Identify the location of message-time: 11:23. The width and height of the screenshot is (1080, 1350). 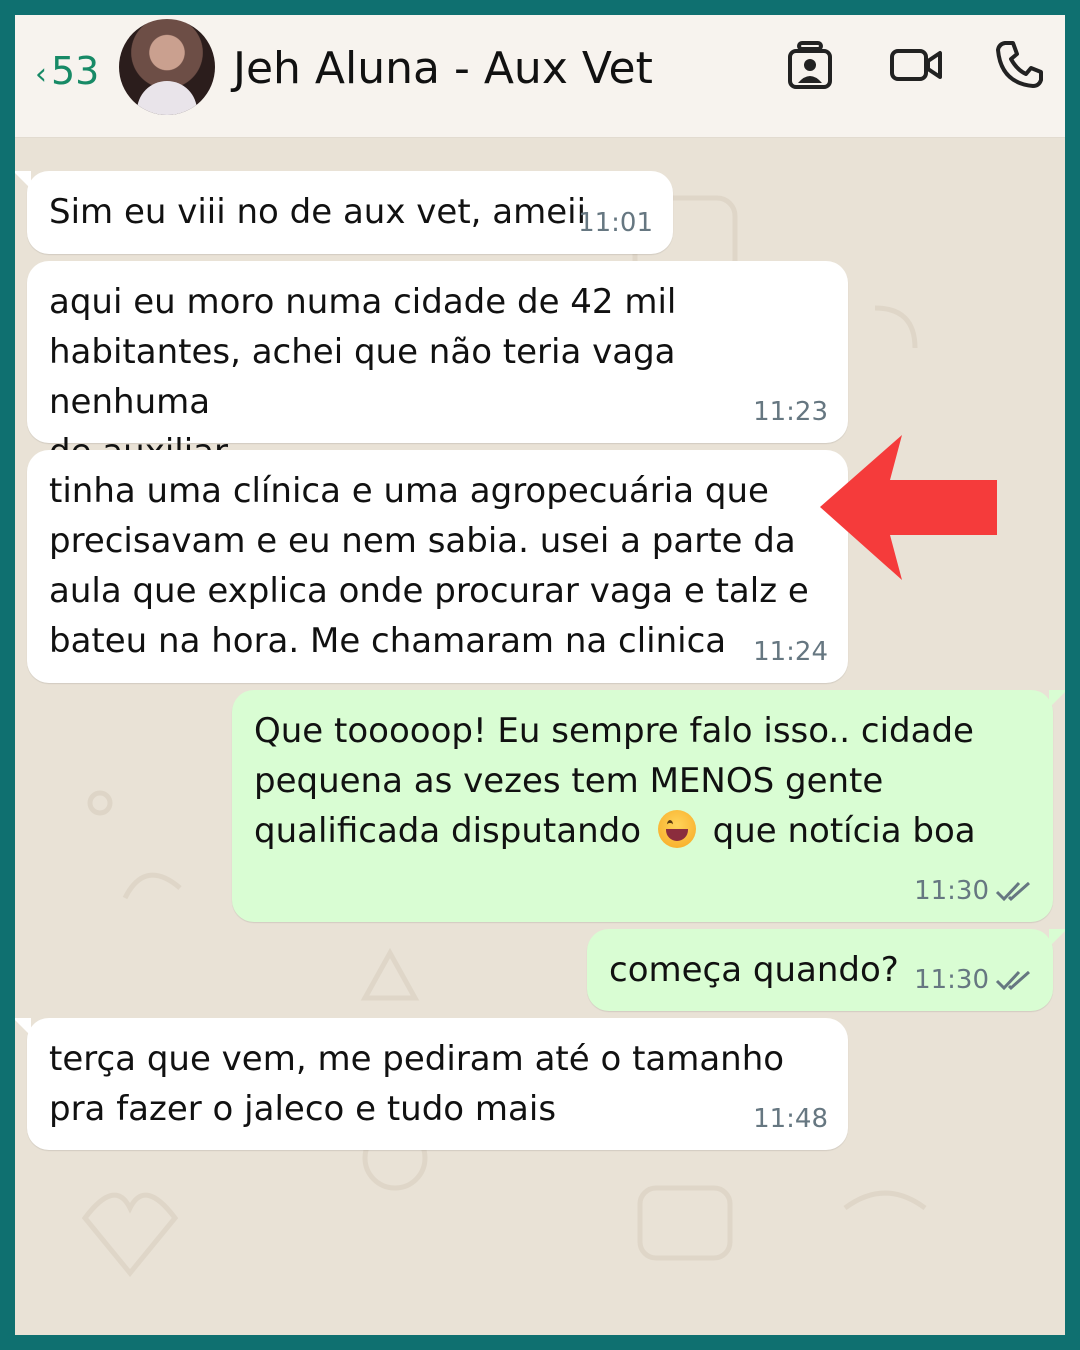
(790, 412).